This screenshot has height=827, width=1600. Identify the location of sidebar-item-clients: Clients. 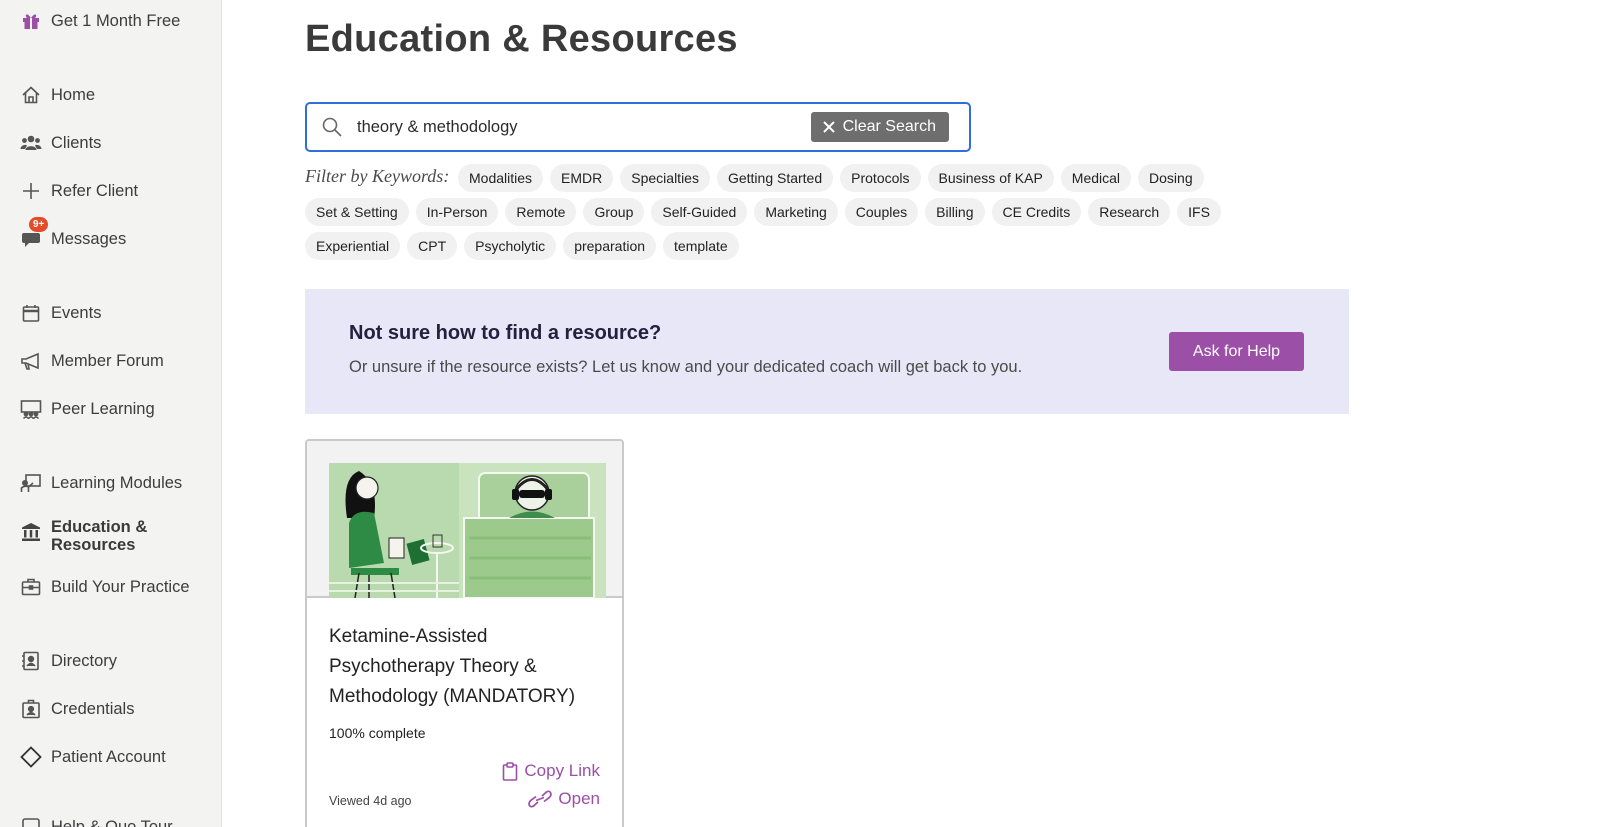
(60, 143).